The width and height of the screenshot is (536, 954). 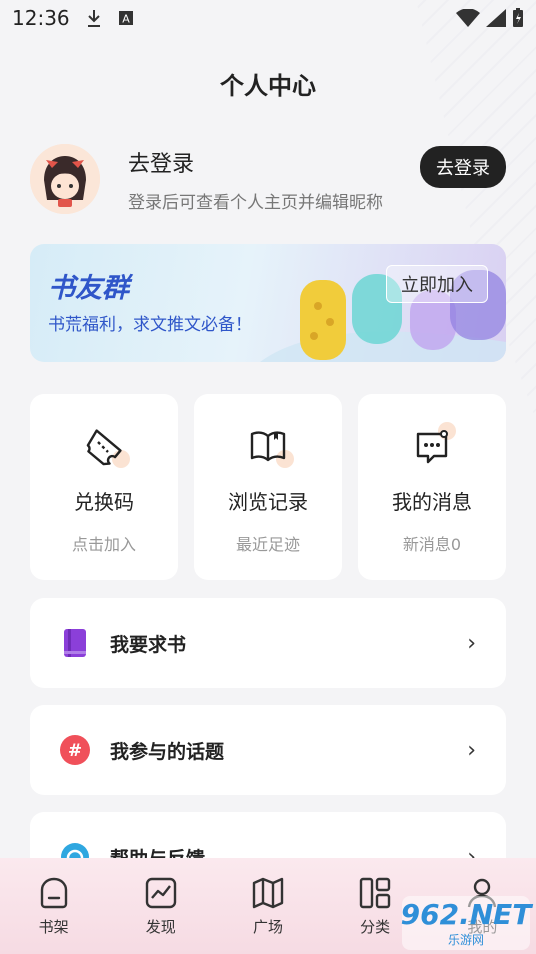 I want to click on tab-discover: 发现, so click(x=161, y=906).